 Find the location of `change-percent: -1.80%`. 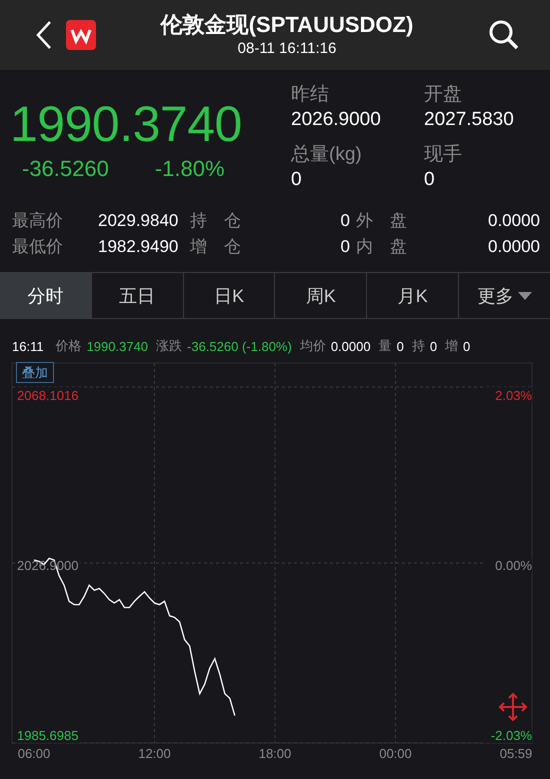

change-percent: -1.80% is located at coordinates (189, 169).